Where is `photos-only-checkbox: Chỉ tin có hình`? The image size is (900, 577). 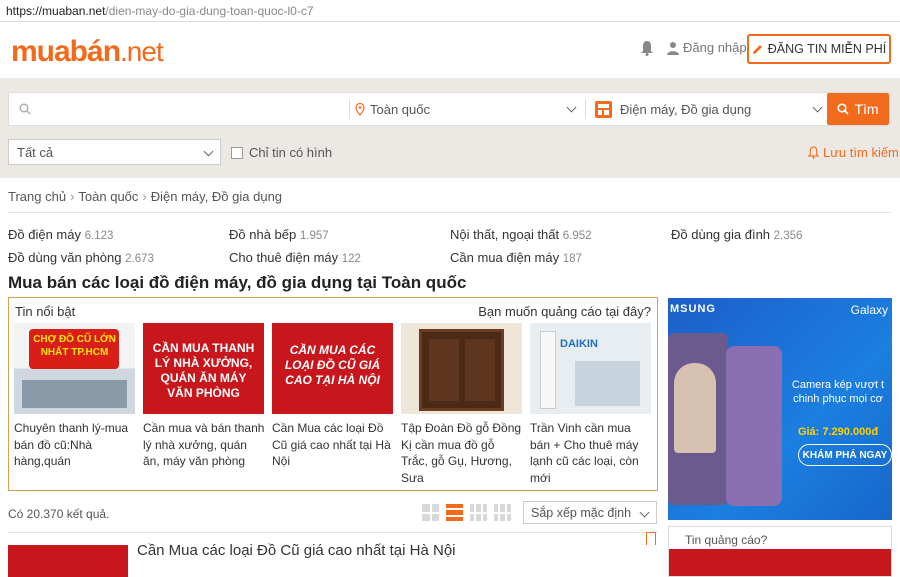
photos-only-checkbox: Chỉ tin có hình is located at coordinates (281, 152).